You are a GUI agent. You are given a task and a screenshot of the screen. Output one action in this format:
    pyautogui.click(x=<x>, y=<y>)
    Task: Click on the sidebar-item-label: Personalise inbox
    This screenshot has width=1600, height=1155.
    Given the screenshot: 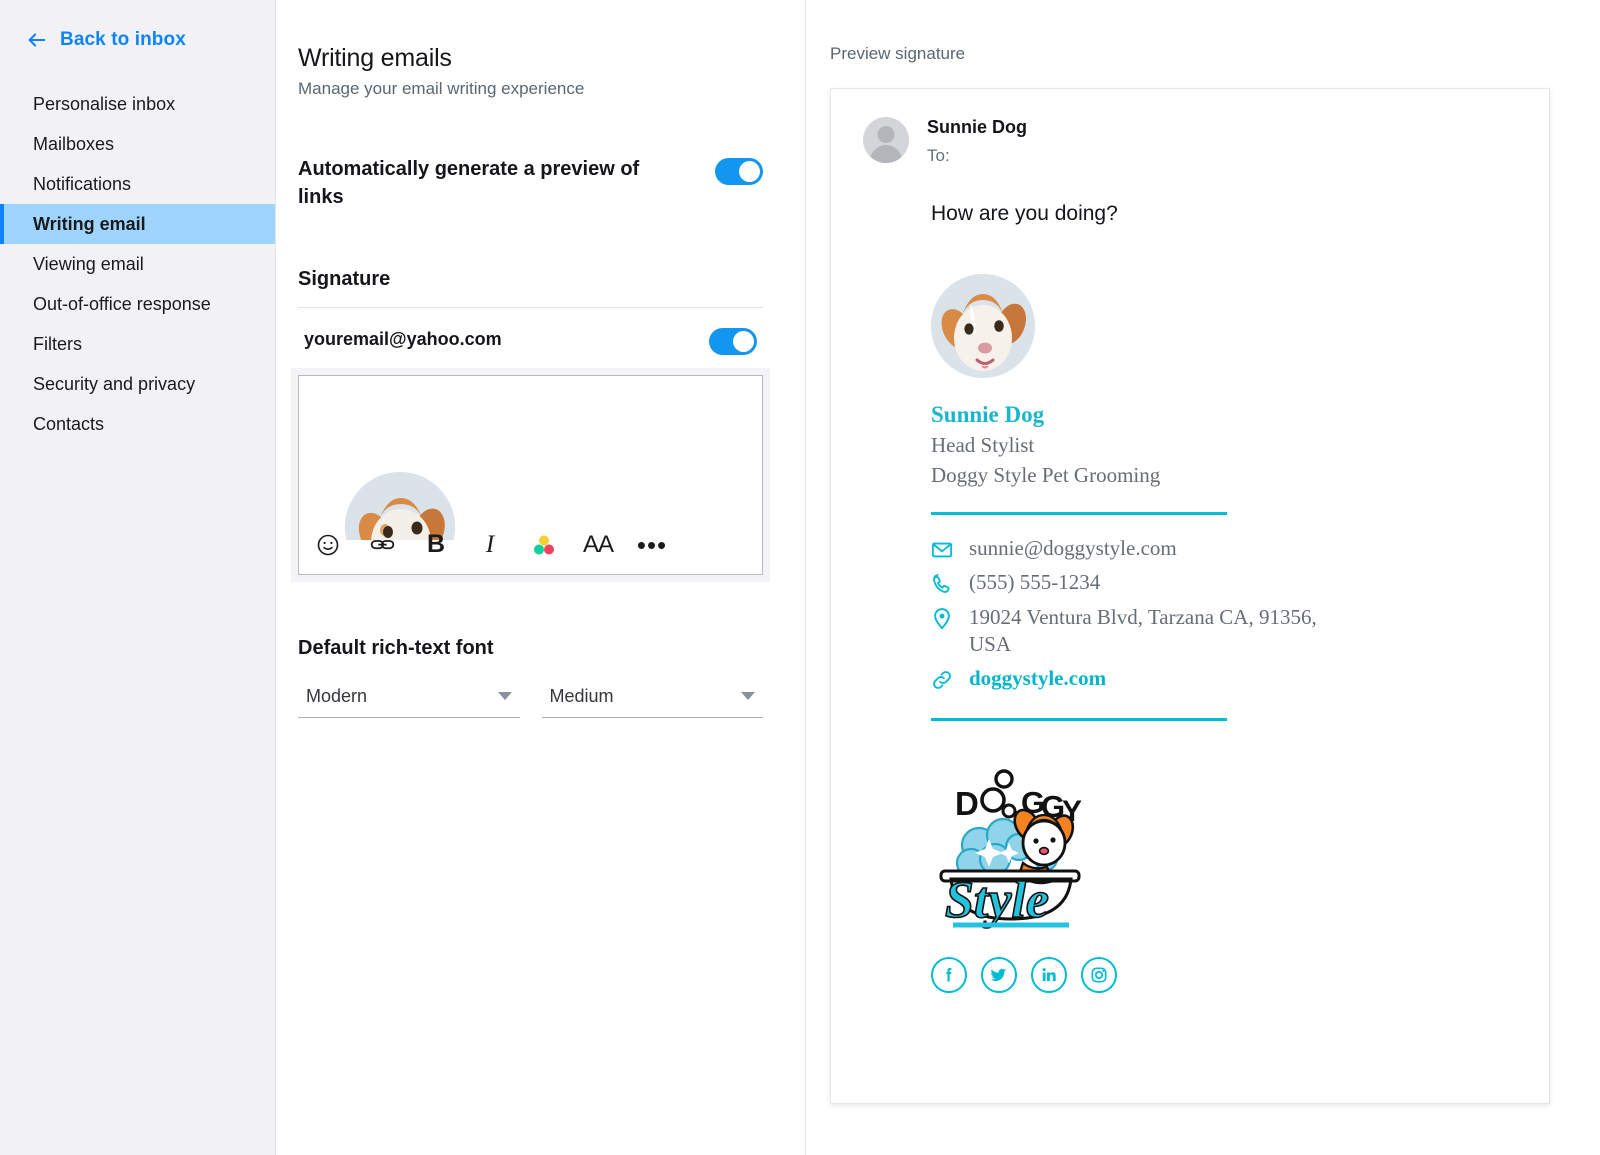 What is the action you would take?
    pyautogui.click(x=104, y=103)
    